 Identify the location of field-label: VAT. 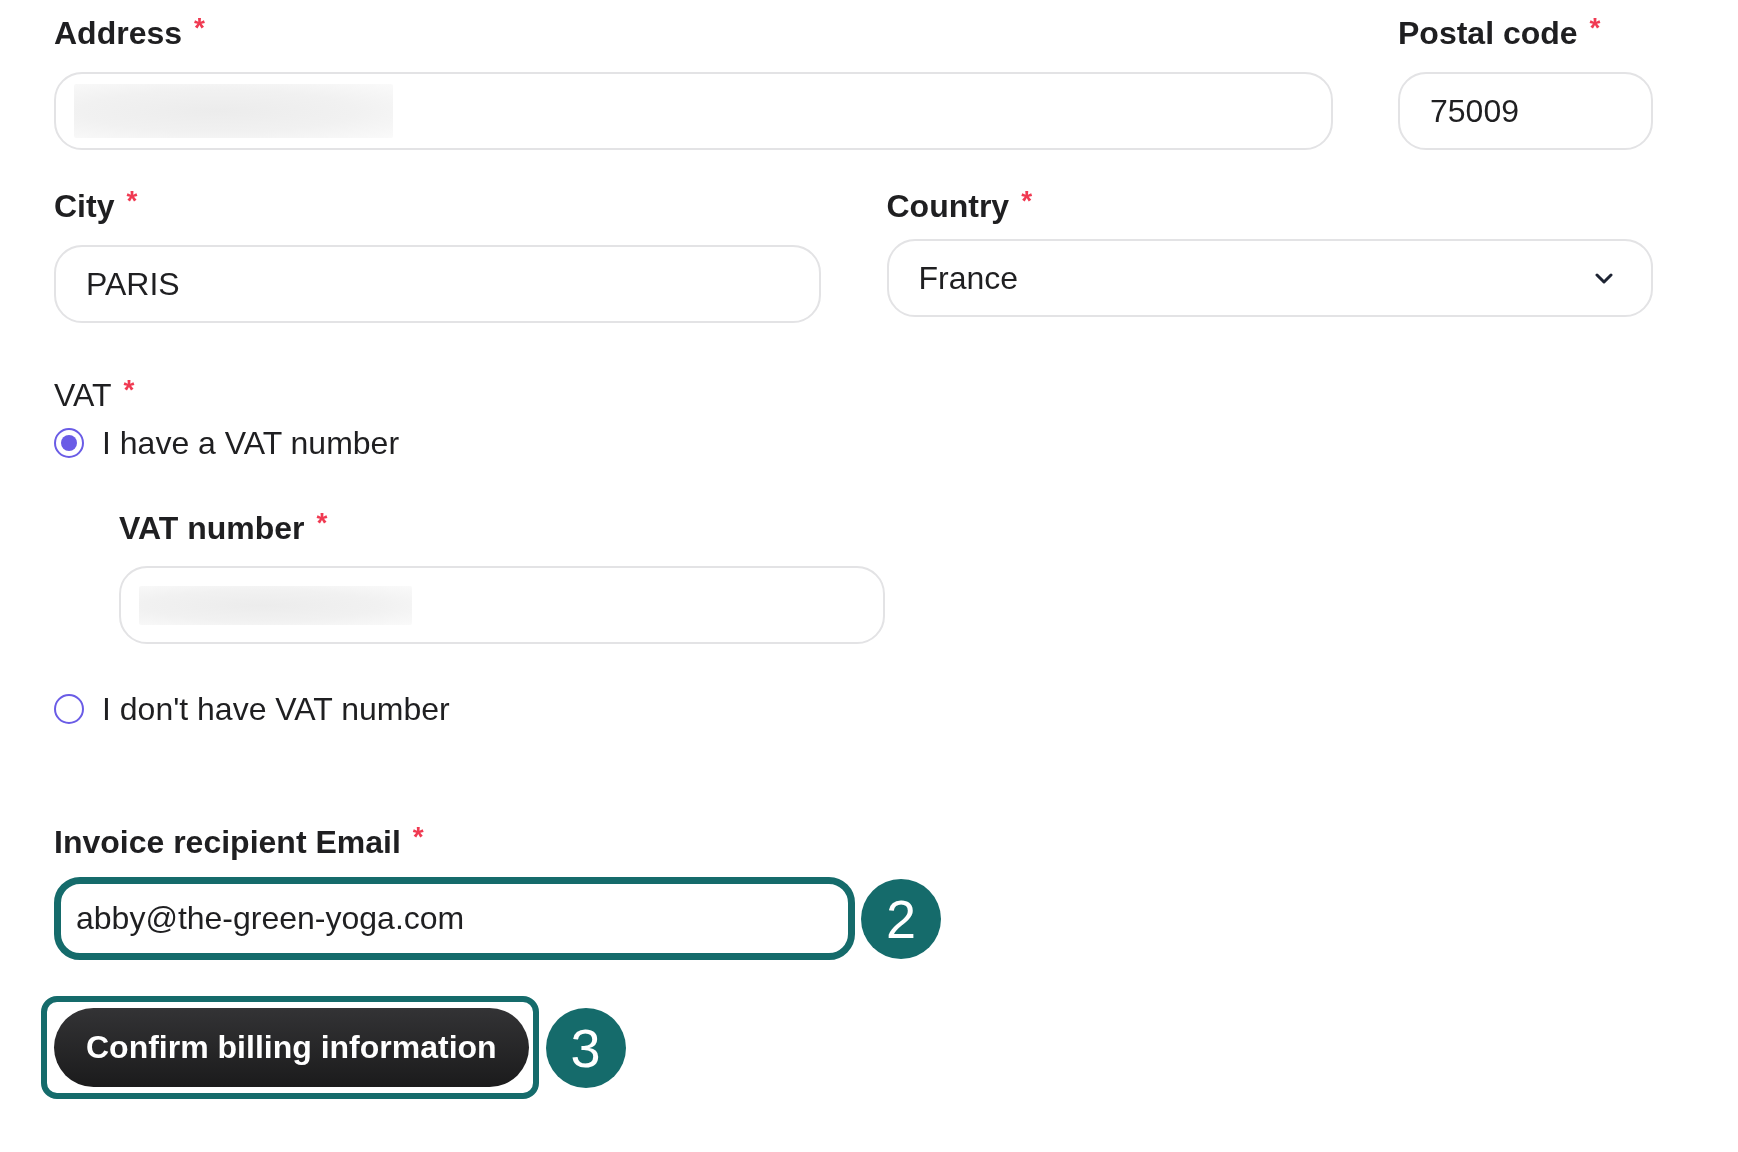
(83, 395).